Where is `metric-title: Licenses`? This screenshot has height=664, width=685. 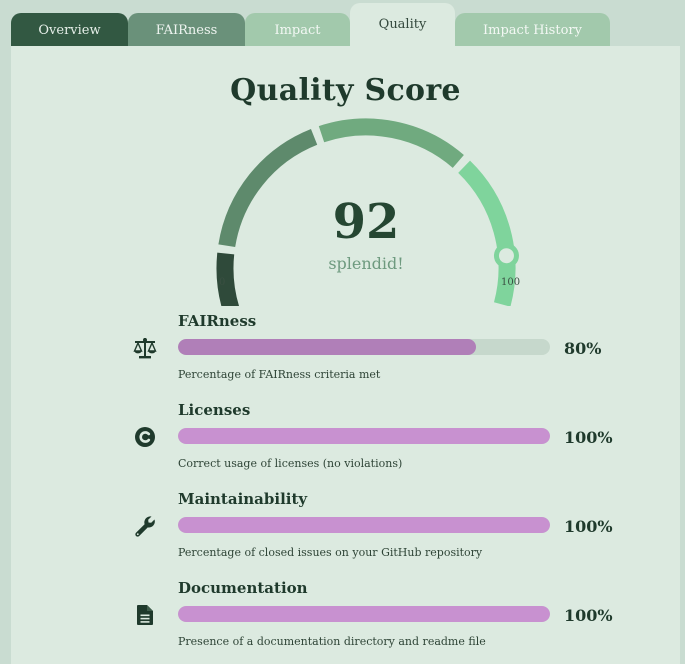 metric-title: Licenses is located at coordinates (214, 410).